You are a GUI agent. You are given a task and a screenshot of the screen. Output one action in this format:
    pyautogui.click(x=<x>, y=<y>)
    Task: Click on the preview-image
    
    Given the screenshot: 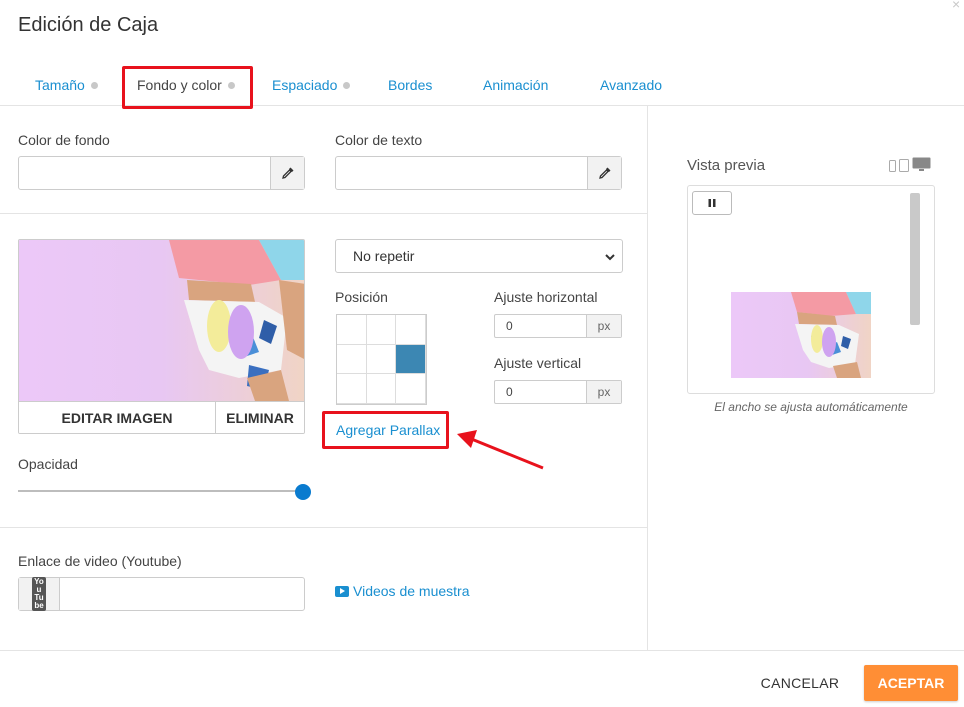 What is the action you would take?
    pyautogui.click(x=801, y=335)
    